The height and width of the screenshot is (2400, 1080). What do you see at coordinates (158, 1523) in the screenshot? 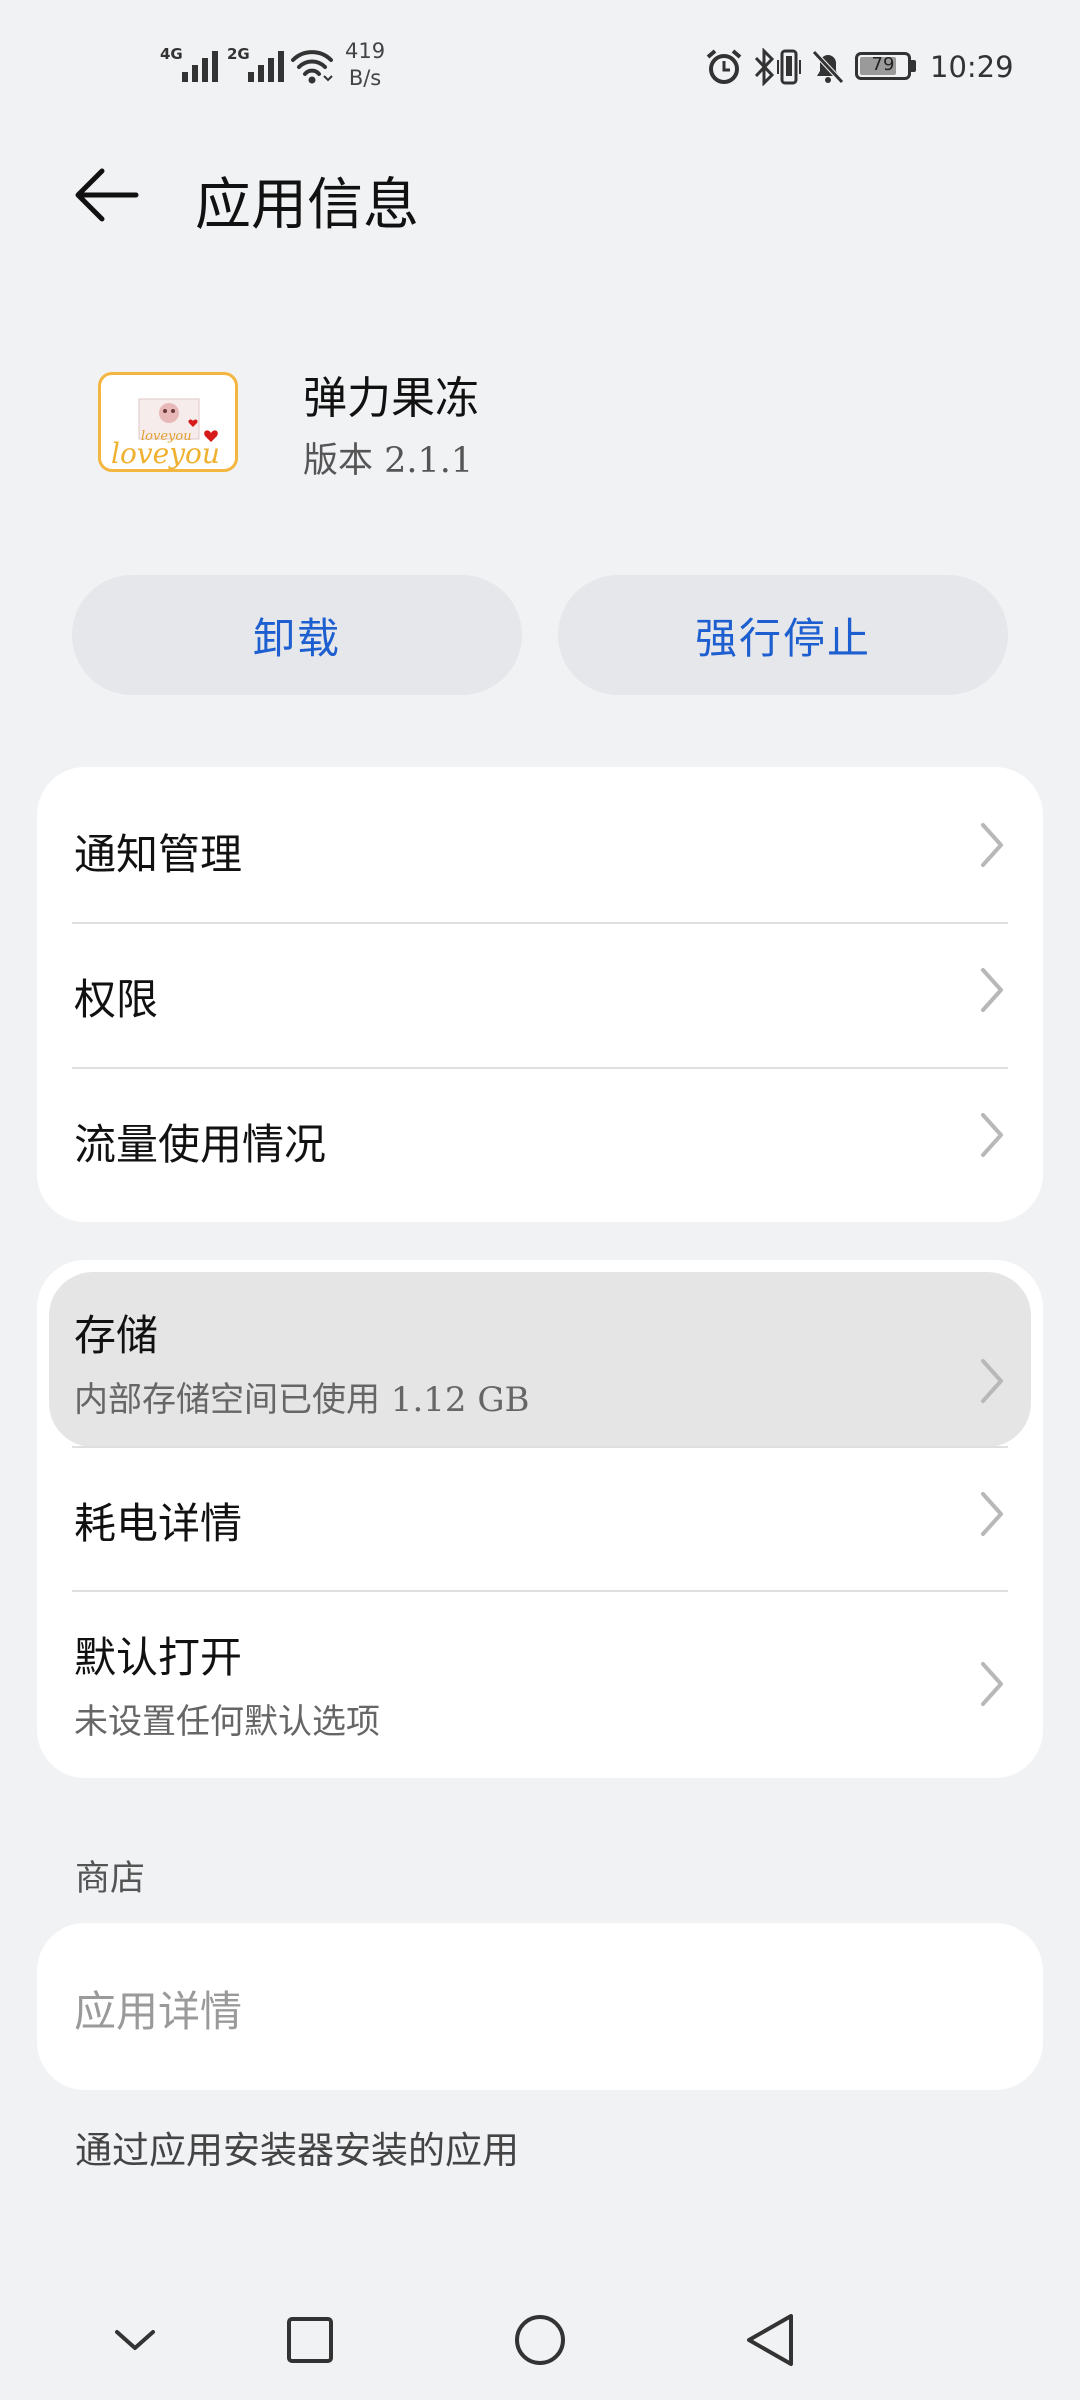
I see `row-label: 耗电详情` at bounding box center [158, 1523].